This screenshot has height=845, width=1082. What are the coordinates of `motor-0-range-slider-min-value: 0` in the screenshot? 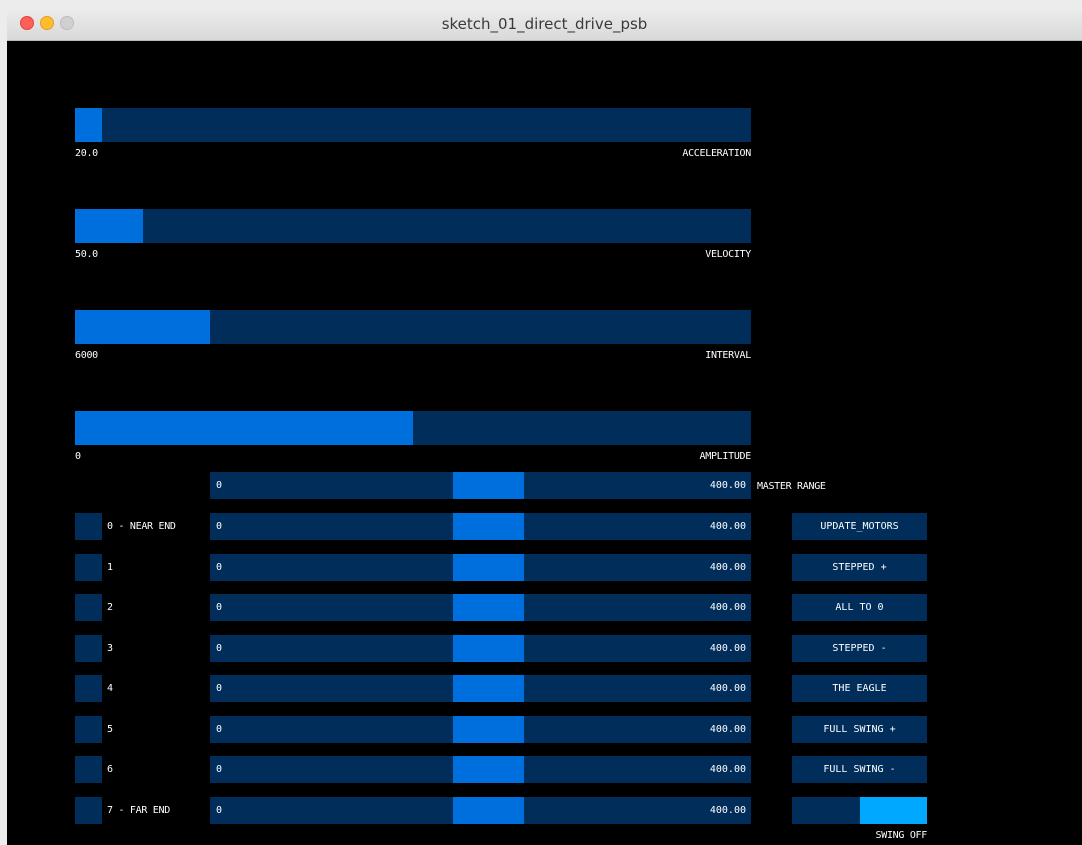 It's located at (219, 526).